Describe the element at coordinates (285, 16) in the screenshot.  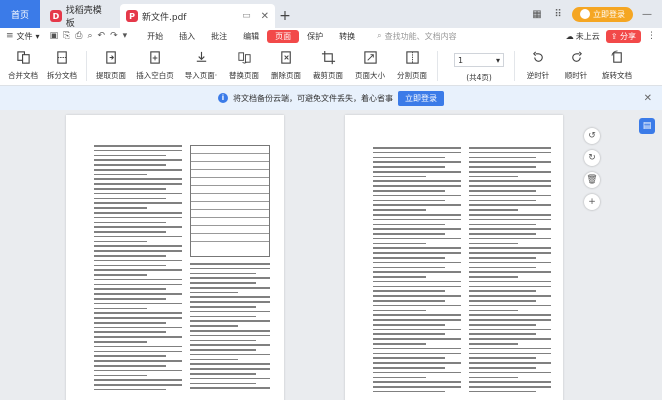
I see `add-tab-button: +` at that location.